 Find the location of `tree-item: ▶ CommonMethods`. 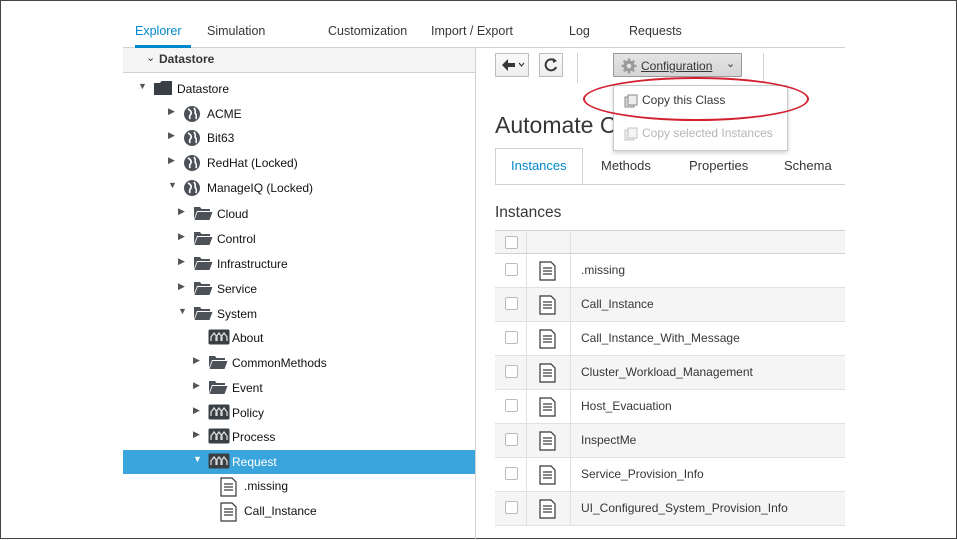

tree-item: ▶ CommonMethods is located at coordinates (299, 363).